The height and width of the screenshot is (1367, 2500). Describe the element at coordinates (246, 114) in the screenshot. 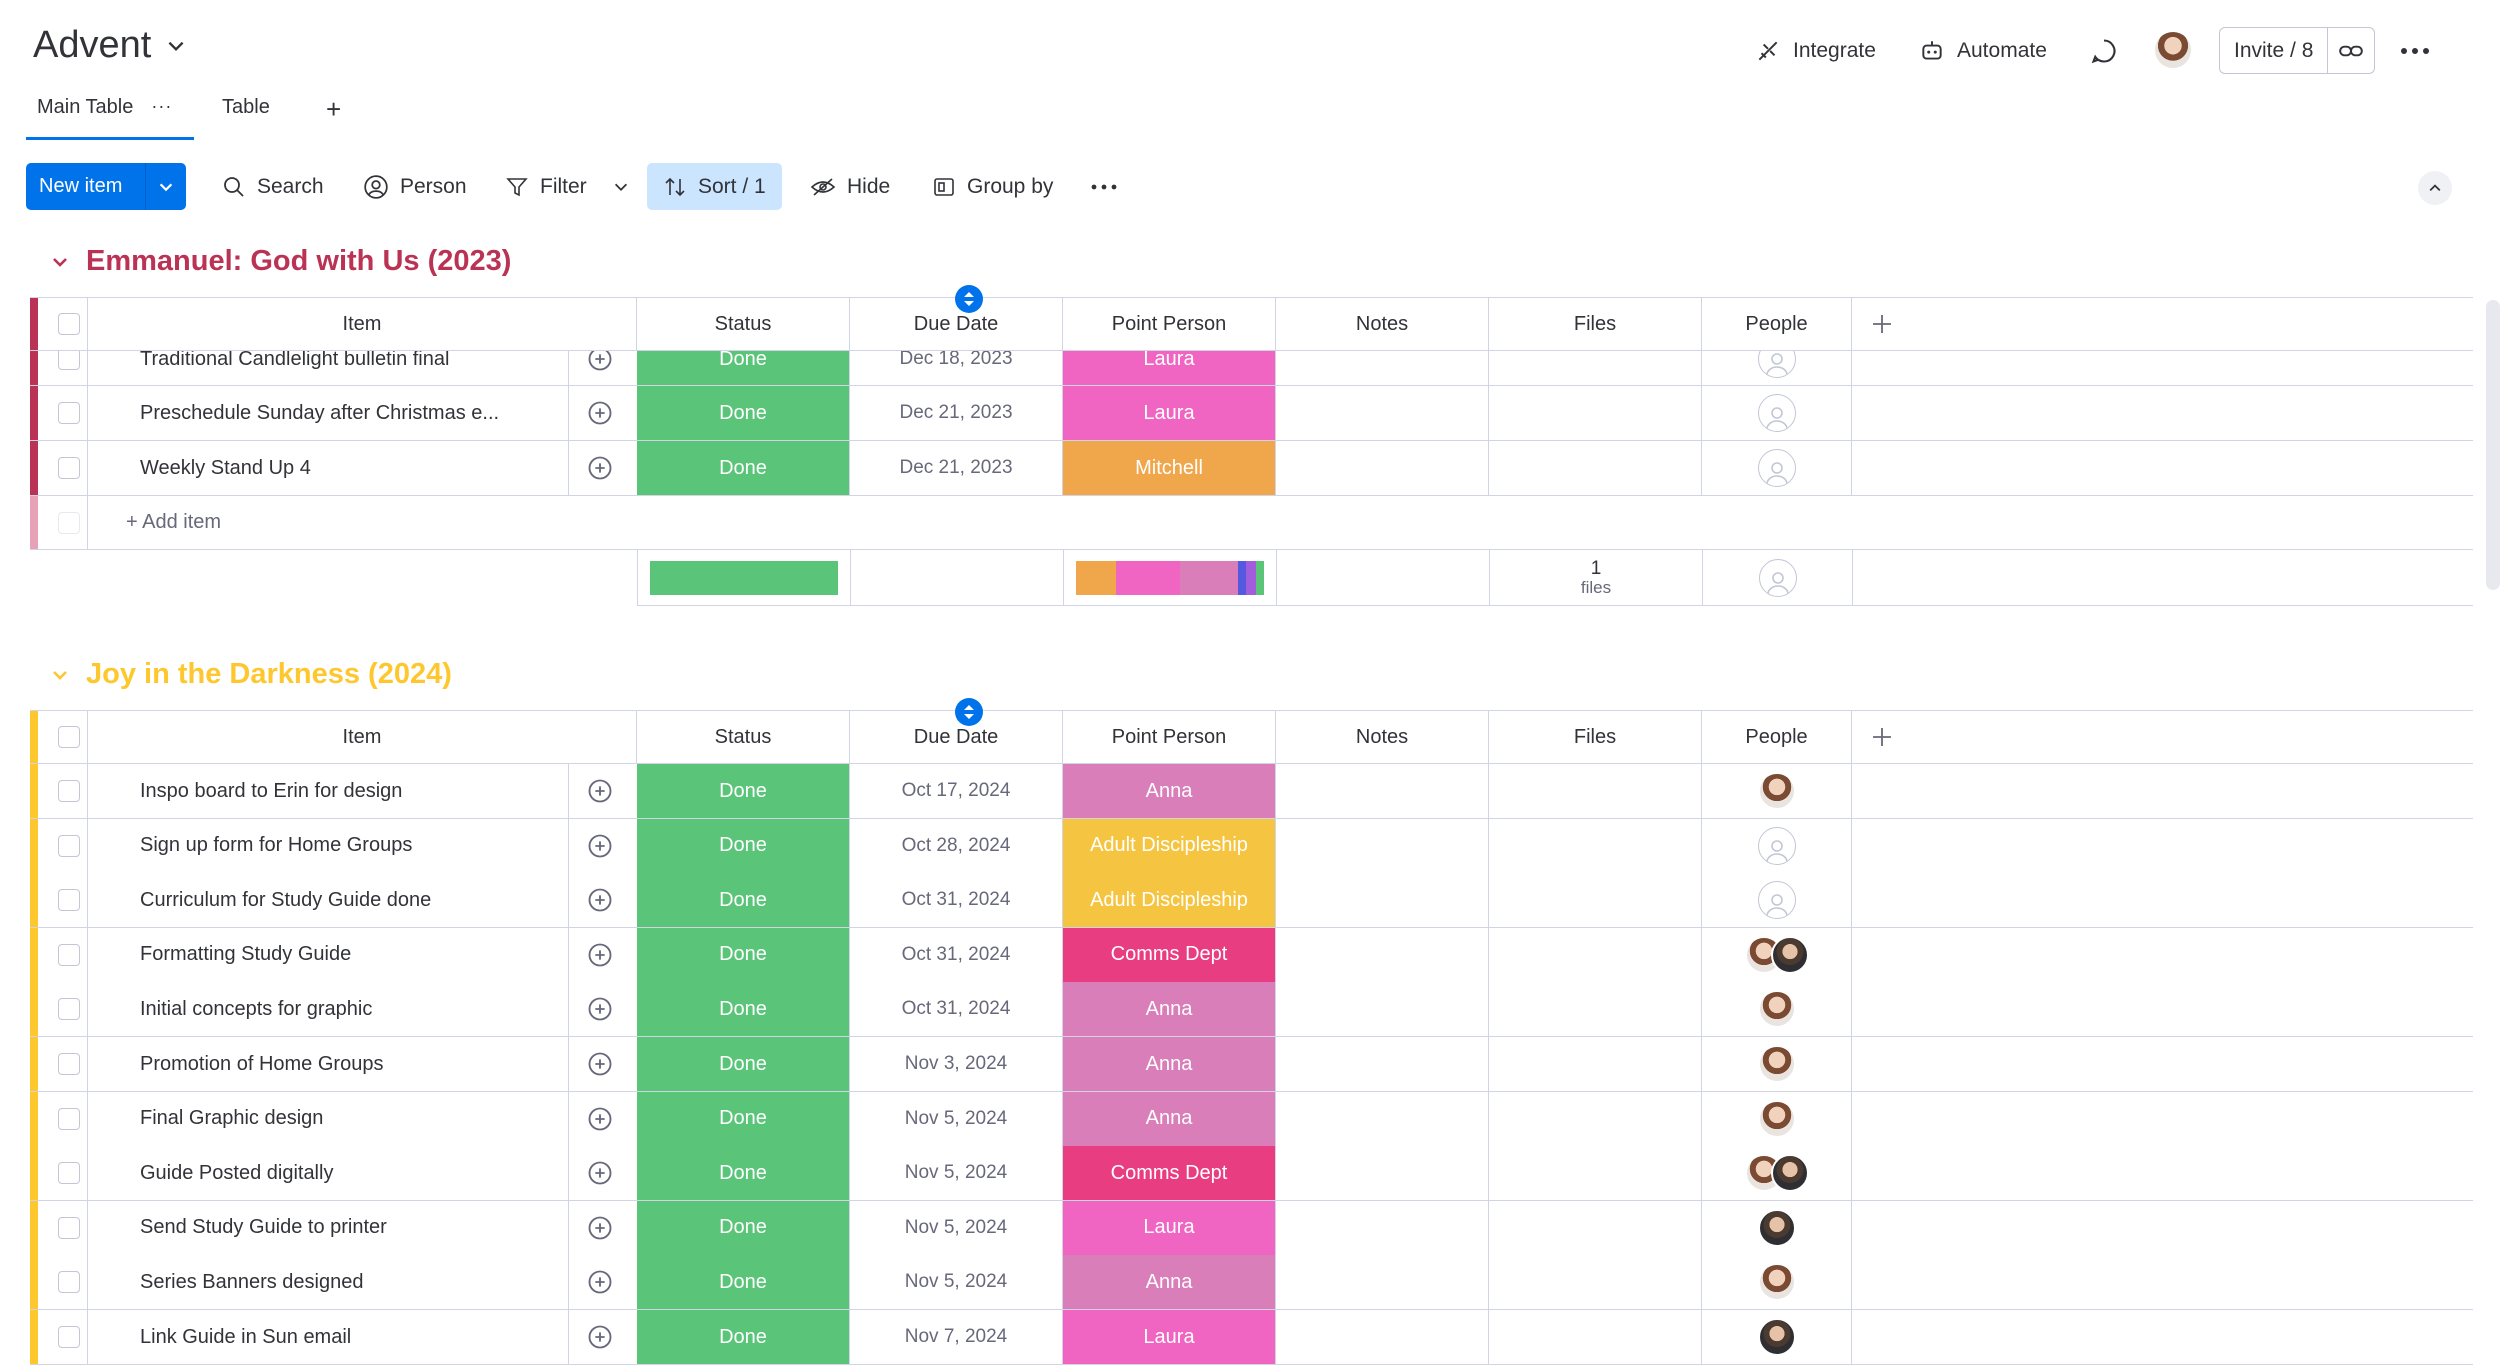

I see `tab-table: Table` at that location.